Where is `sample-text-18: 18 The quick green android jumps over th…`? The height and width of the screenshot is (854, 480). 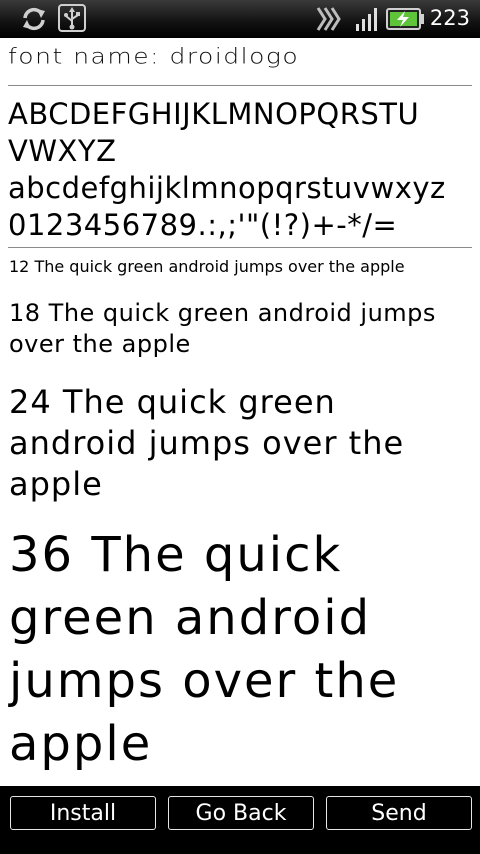 sample-text-18: 18 The quick green android jumps over th… is located at coordinates (222, 328).